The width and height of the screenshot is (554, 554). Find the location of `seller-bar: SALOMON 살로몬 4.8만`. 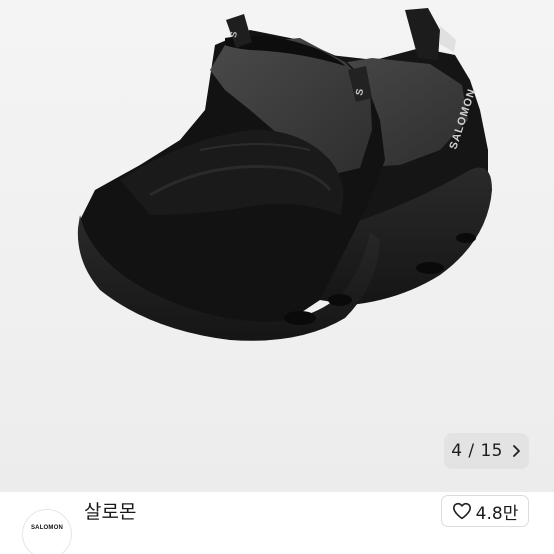

seller-bar: SALOMON 살로몬 4.8만 is located at coordinates (277, 523).